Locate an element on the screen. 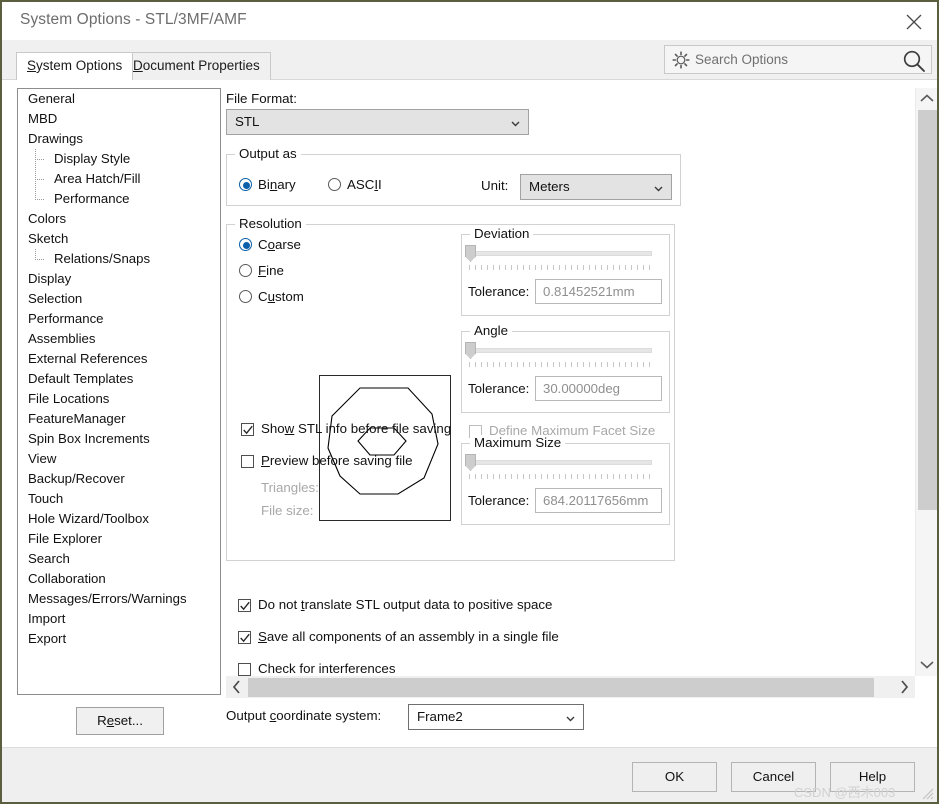 The image size is (939, 804). maximum-size-title: Maximum Size is located at coordinates (518, 442).